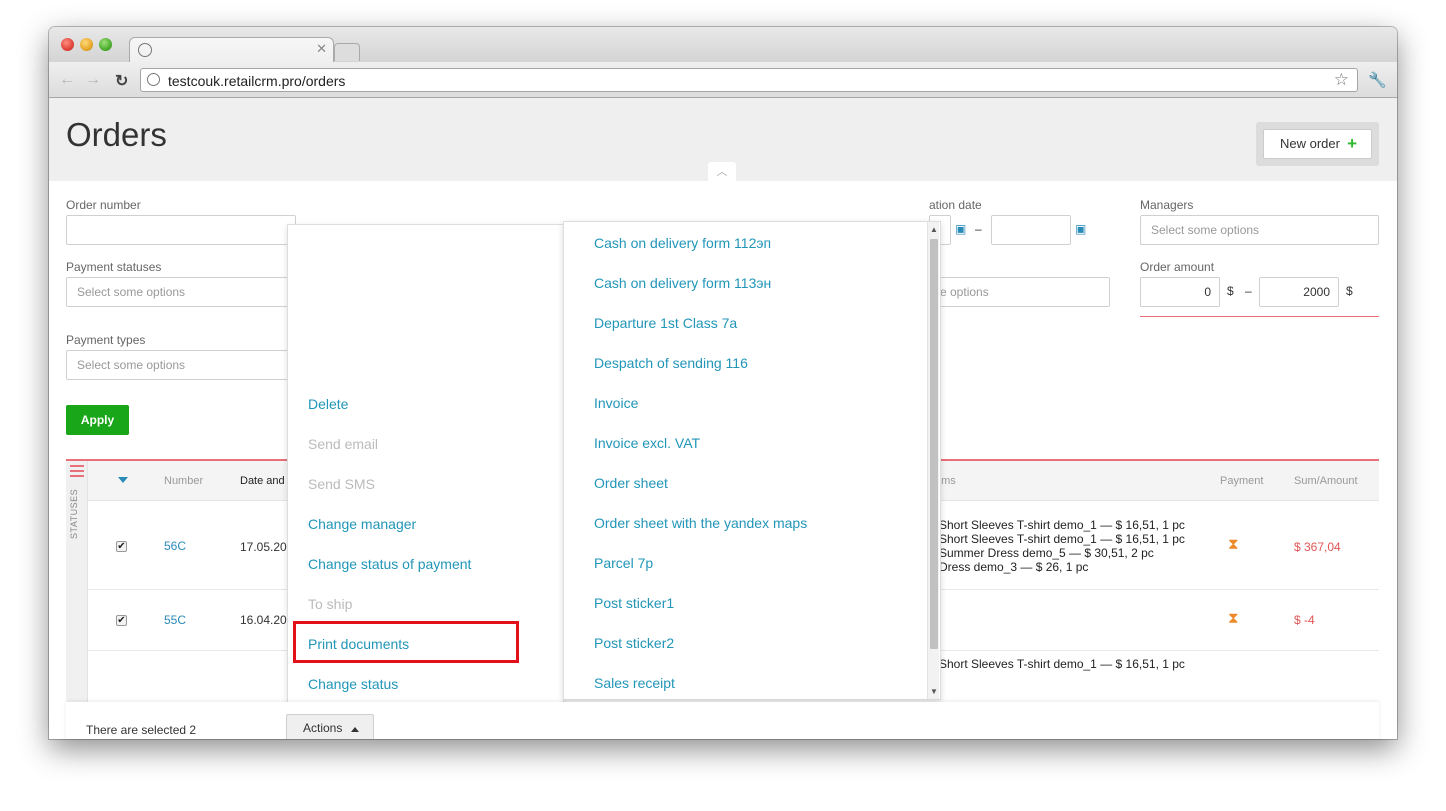 The height and width of the screenshot is (811, 1446). I want to click on scroll-up-icon: ▲, so click(934, 229).